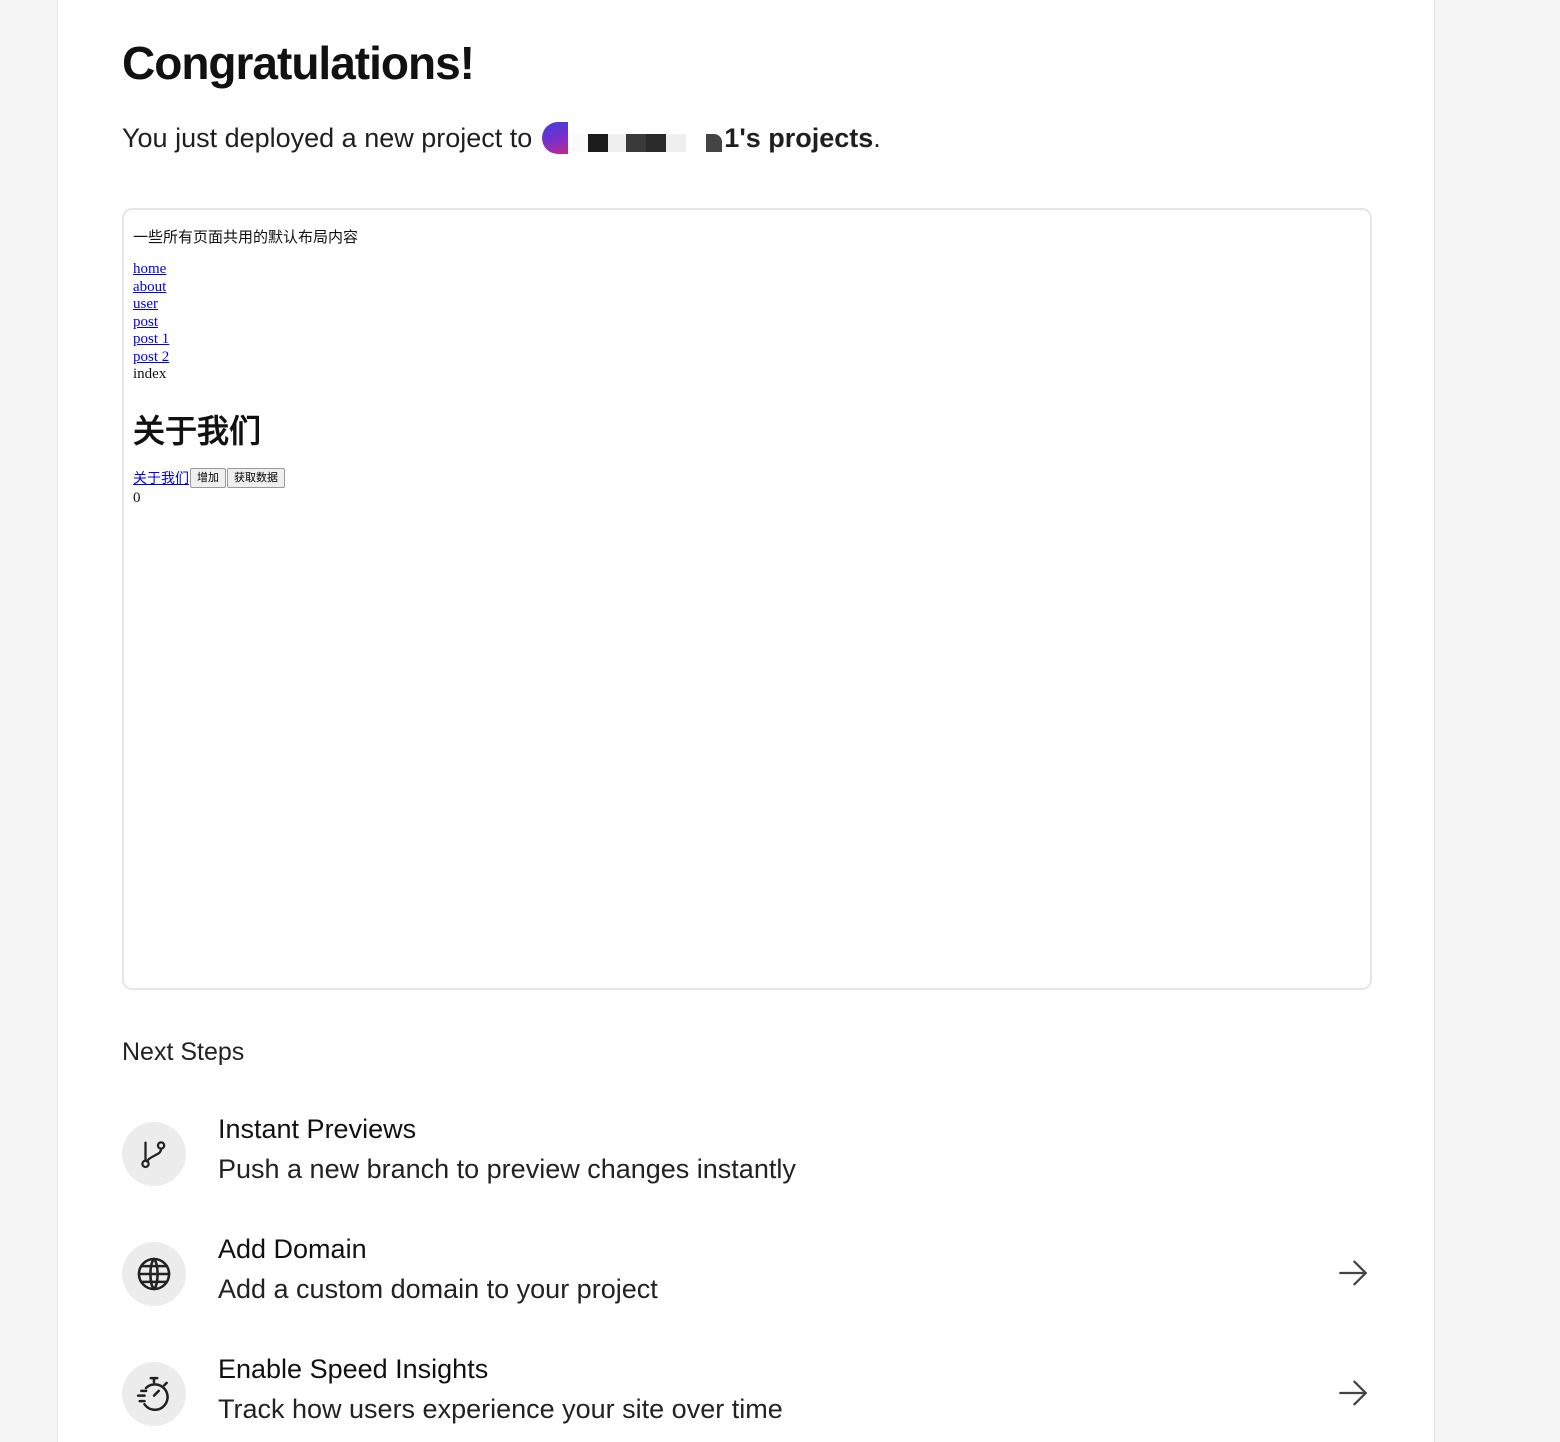  What do you see at coordinates (154, 1154) in the screenshot?
I see `git-branch-icon` at bounding box center [154, 1154].